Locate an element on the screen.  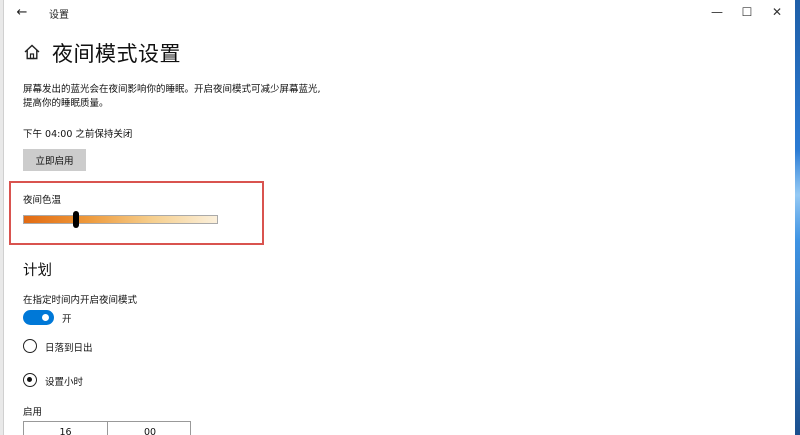
home-icon is located at coordinates (32, 52).